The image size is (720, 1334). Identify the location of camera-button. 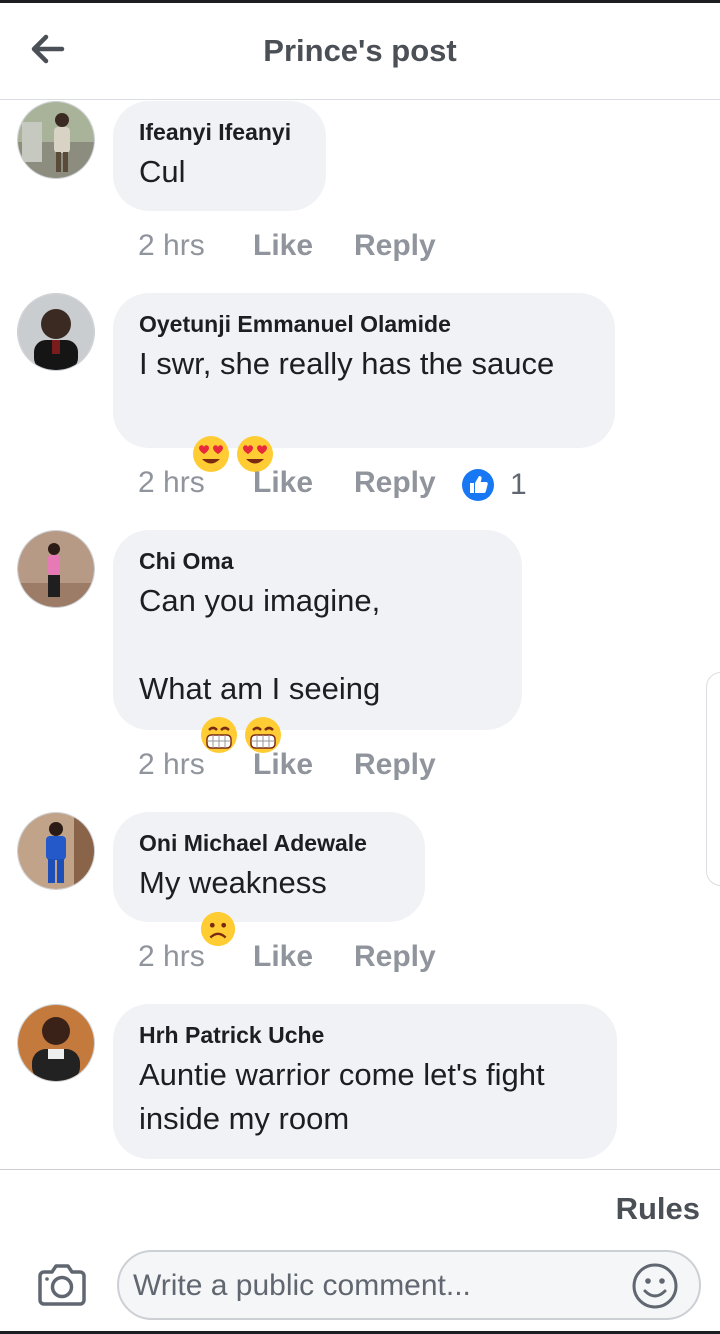
(62, 1285).